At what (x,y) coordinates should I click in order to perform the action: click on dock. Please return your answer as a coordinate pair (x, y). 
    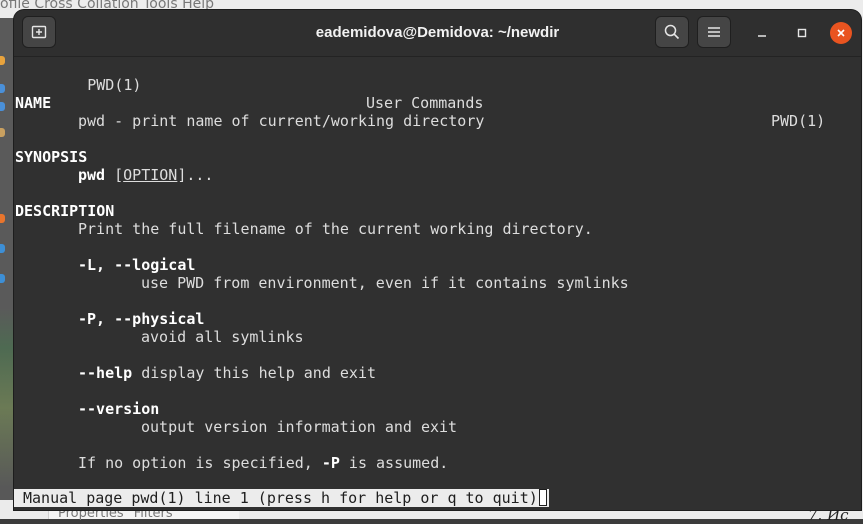
    Looking at the image, I should click on (7, 268).